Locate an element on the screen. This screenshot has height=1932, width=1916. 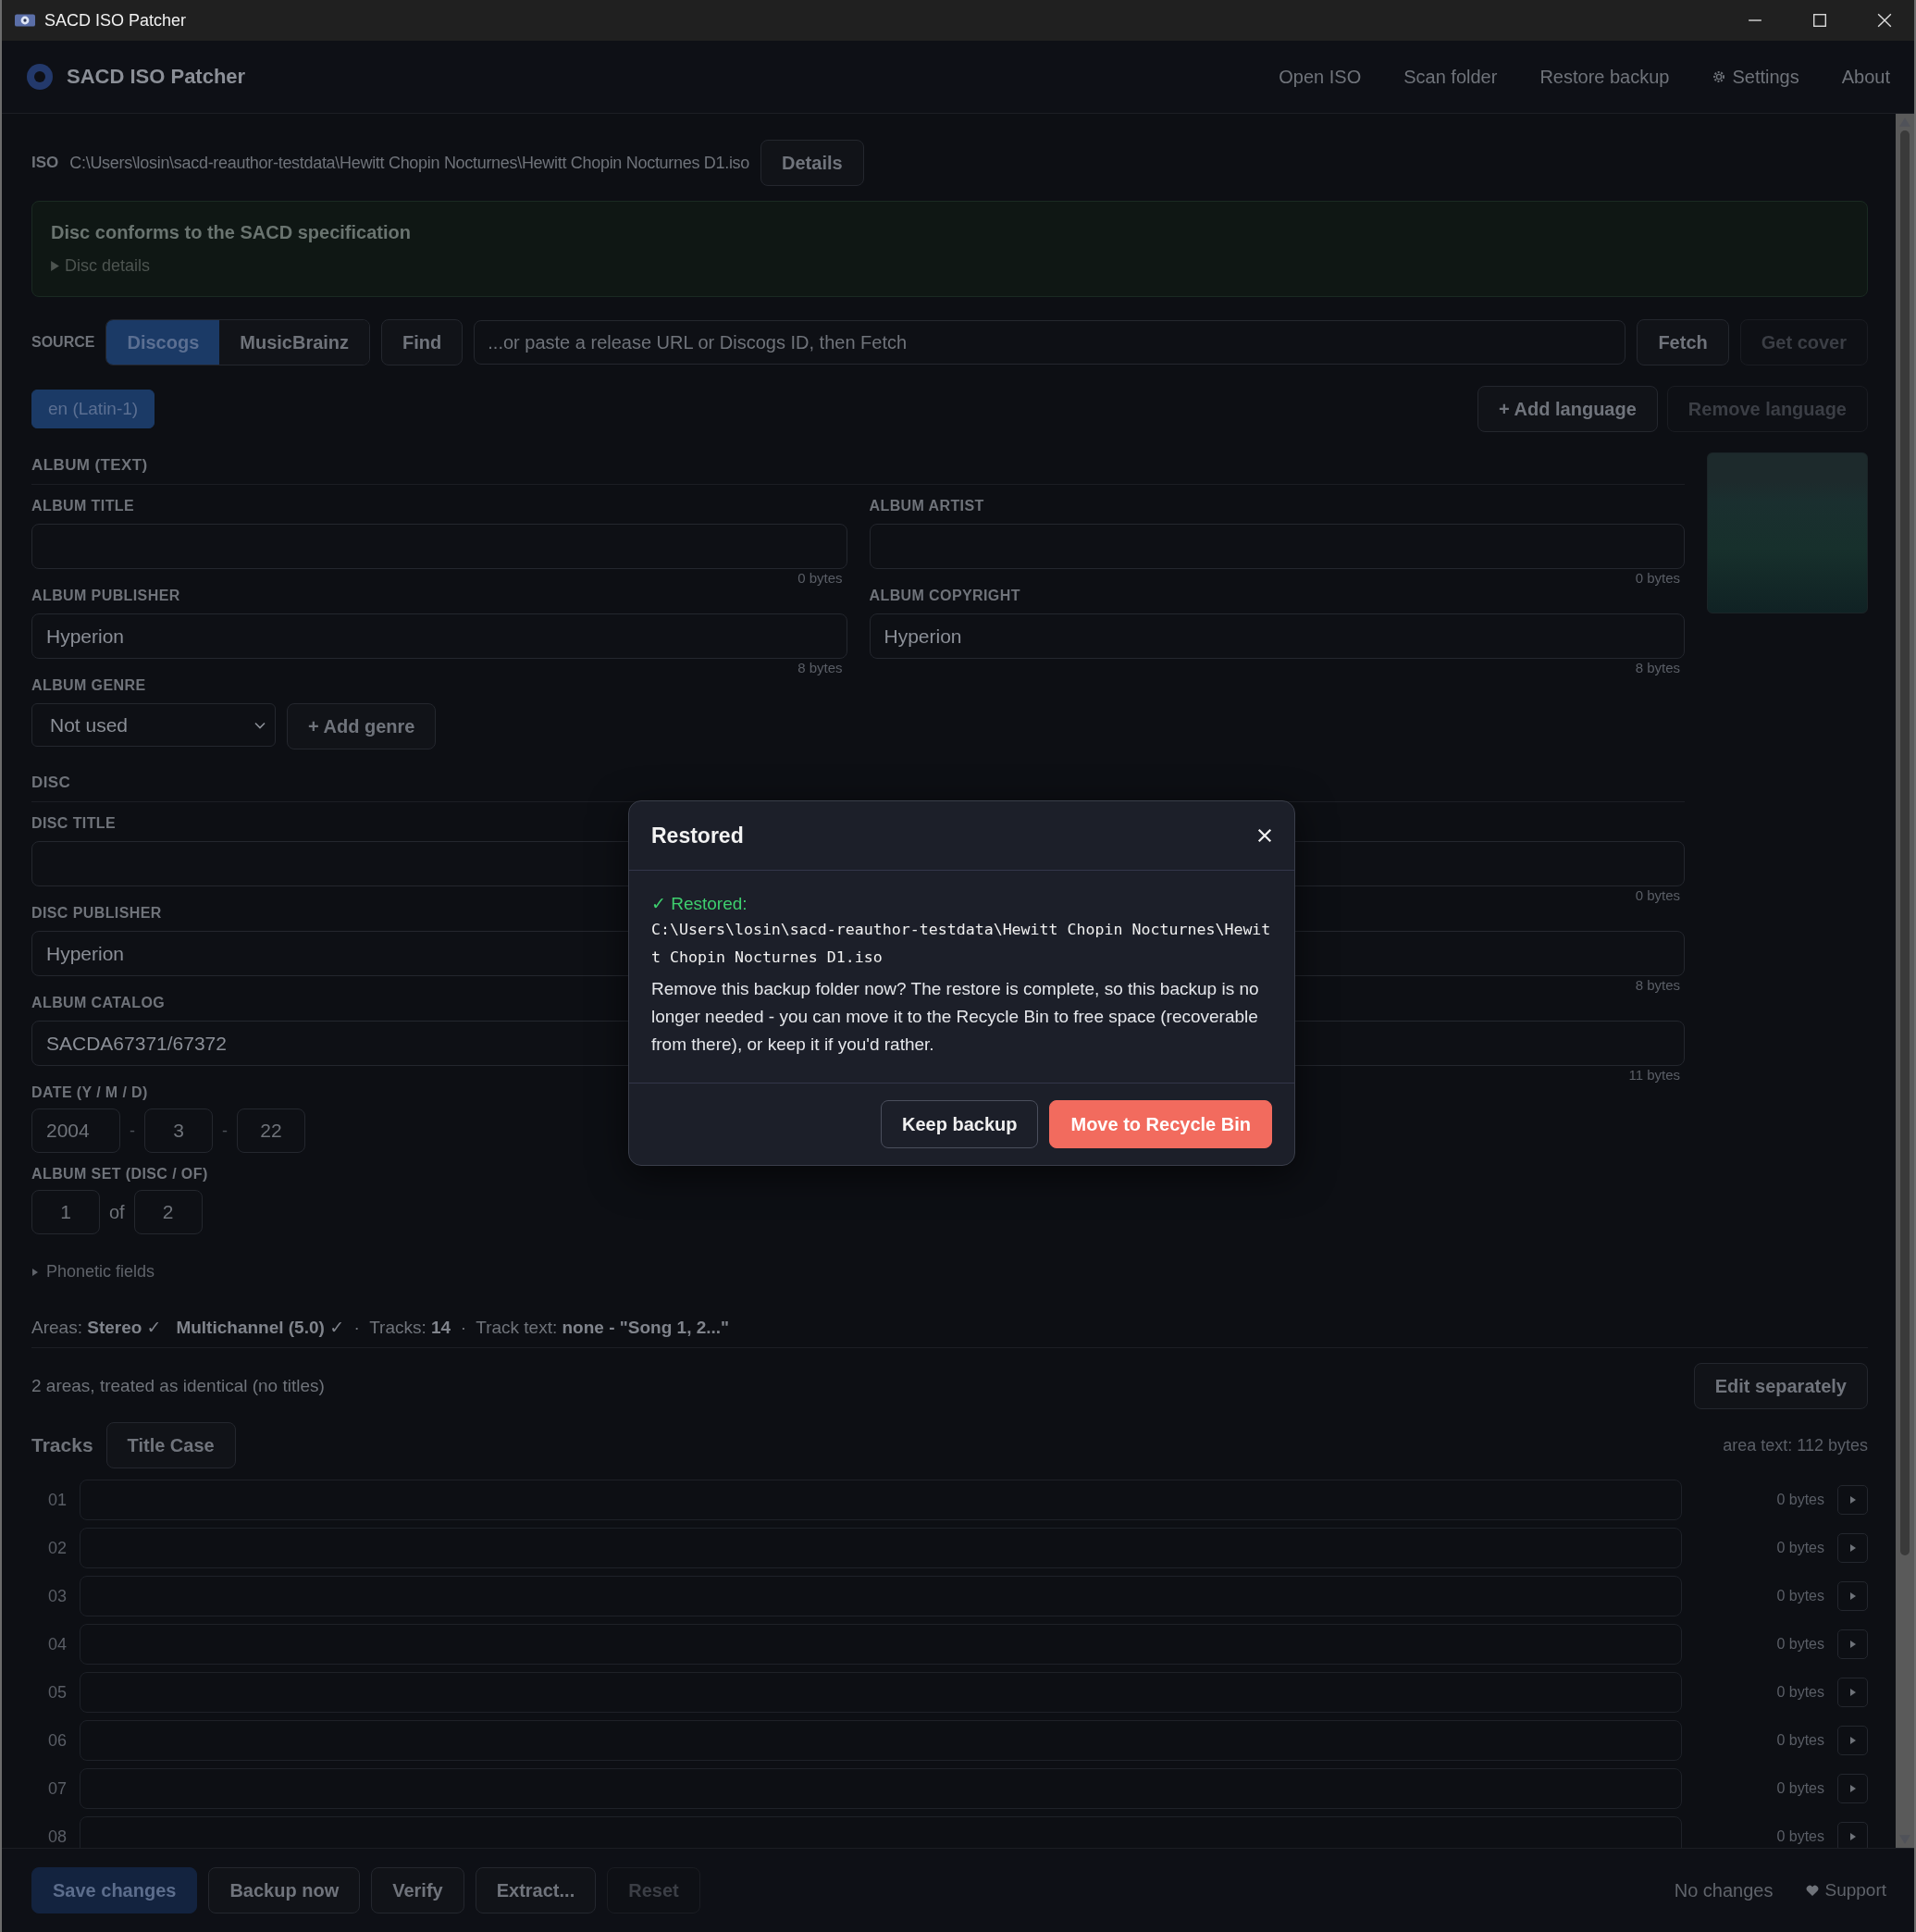
field-label: ALBUM GENRE is located at coordinates (88, 686).